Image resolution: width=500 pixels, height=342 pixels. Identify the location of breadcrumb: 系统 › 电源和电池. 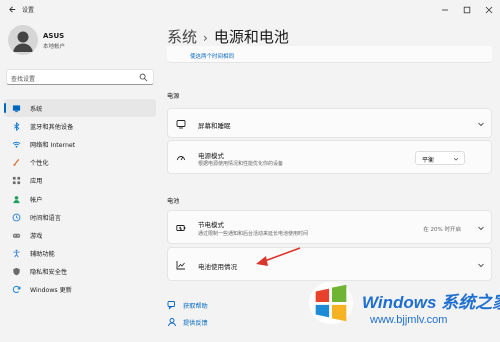
(228, 36).